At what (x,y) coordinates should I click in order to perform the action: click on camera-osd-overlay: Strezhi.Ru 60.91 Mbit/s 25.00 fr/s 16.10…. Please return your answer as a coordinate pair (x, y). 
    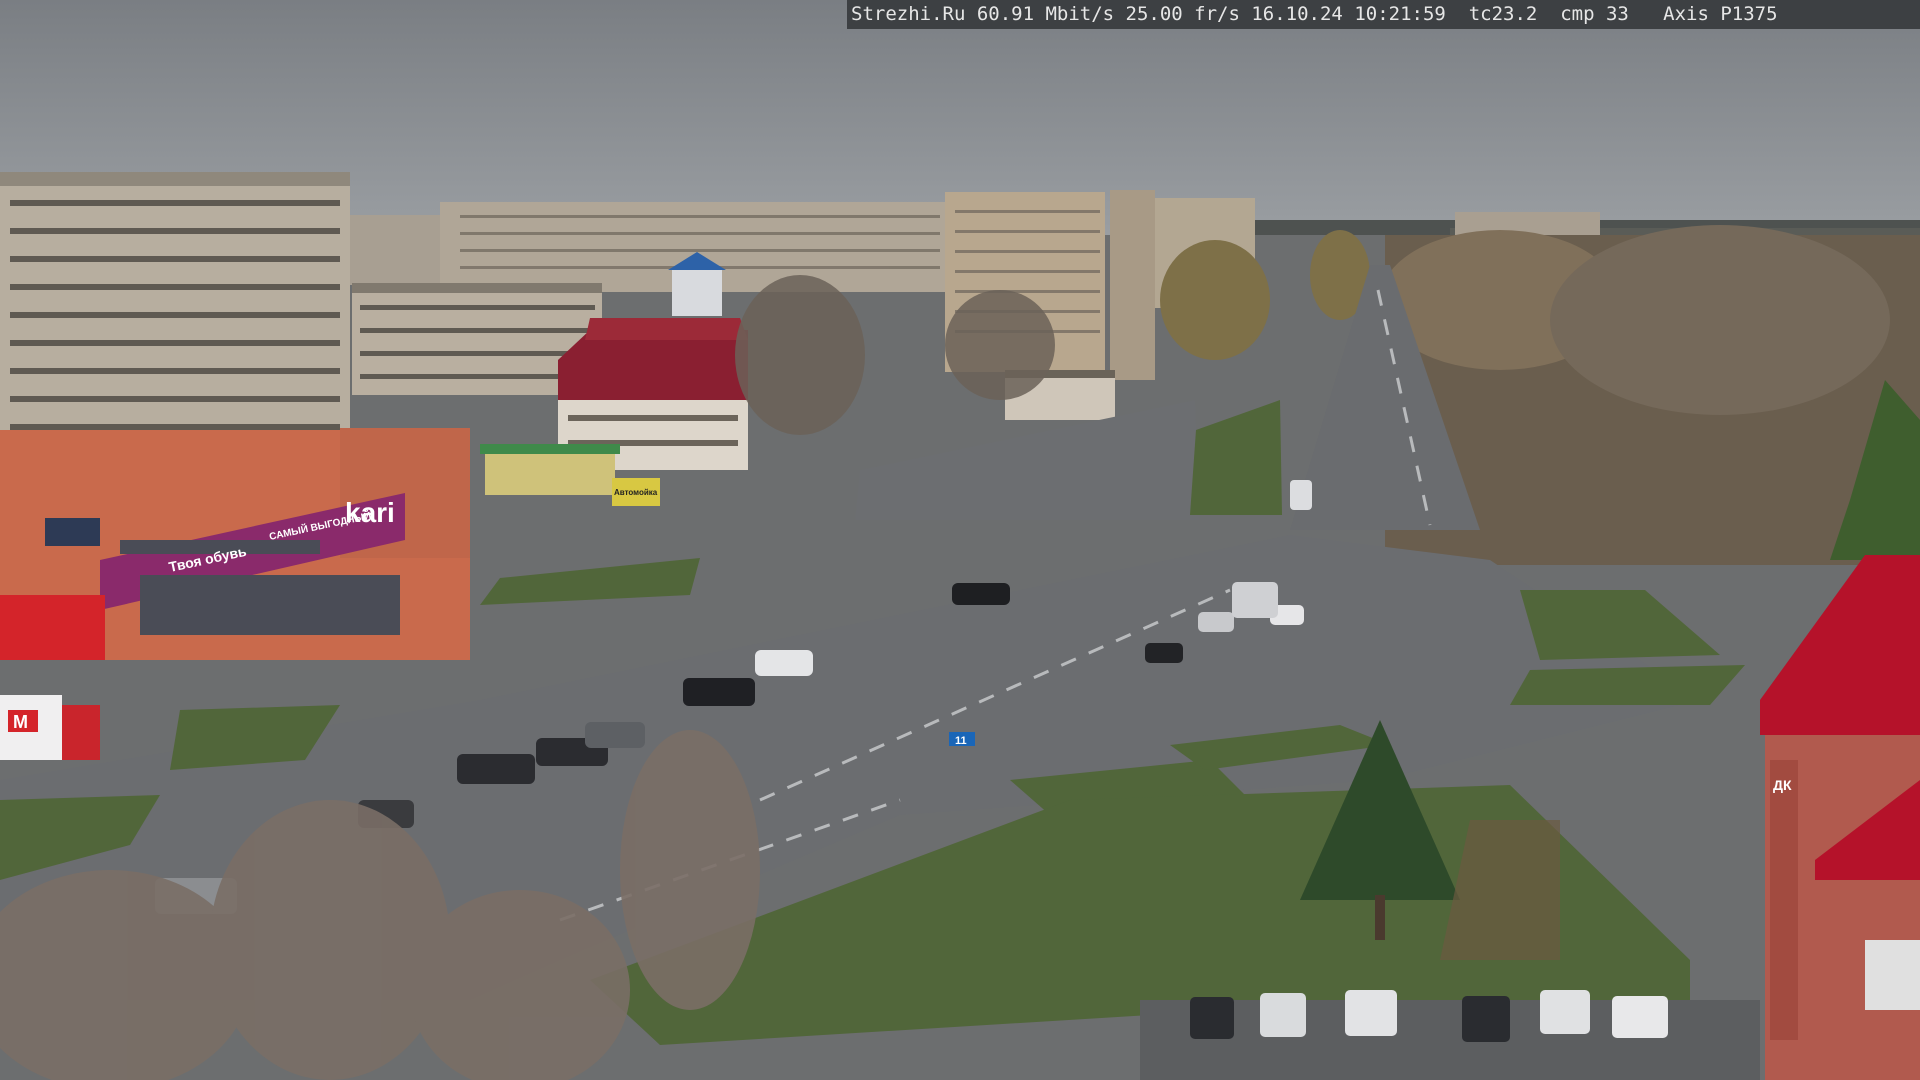
    Looking at the image, I should click on (1383, 14).